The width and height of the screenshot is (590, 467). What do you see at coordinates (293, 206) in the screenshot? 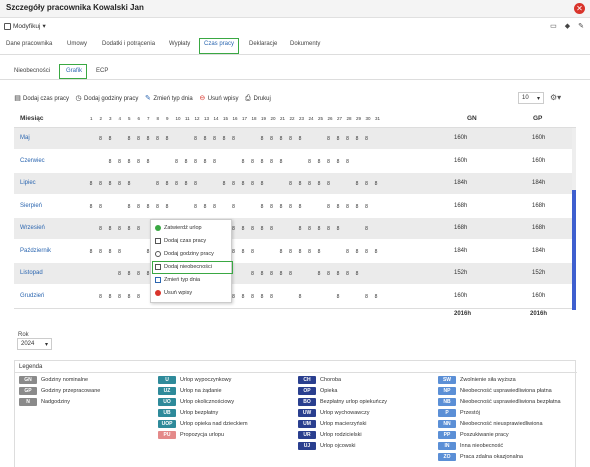
I see `table-row: Sierpień 8 8 8 8 8 8 8 8 8 8 8 8 8 8 8 8 8 8 8 8 8 168h 168h` at bounding box center [293, 206].